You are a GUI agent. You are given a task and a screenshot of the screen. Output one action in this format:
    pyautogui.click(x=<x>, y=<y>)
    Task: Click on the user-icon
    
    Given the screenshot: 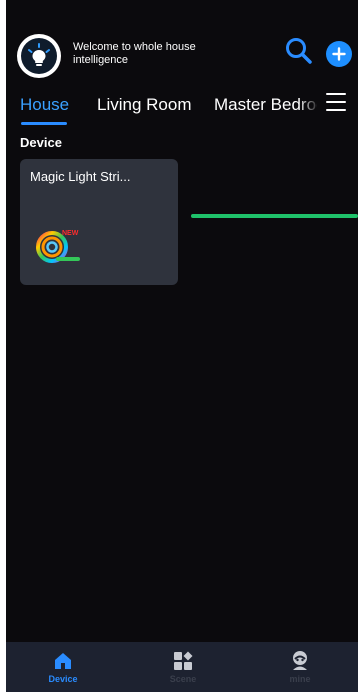 What is the action you would take?
    pyautogui.click(x=300, y=660)
    